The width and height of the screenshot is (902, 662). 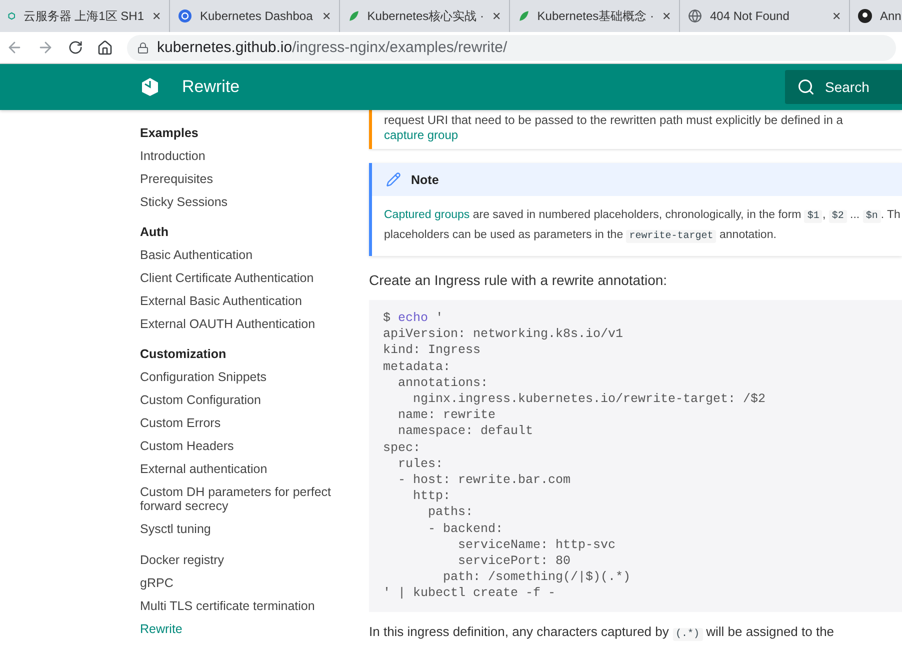 I want to click on nav-link: External Basic Authentication, so click(x=245, y=300).